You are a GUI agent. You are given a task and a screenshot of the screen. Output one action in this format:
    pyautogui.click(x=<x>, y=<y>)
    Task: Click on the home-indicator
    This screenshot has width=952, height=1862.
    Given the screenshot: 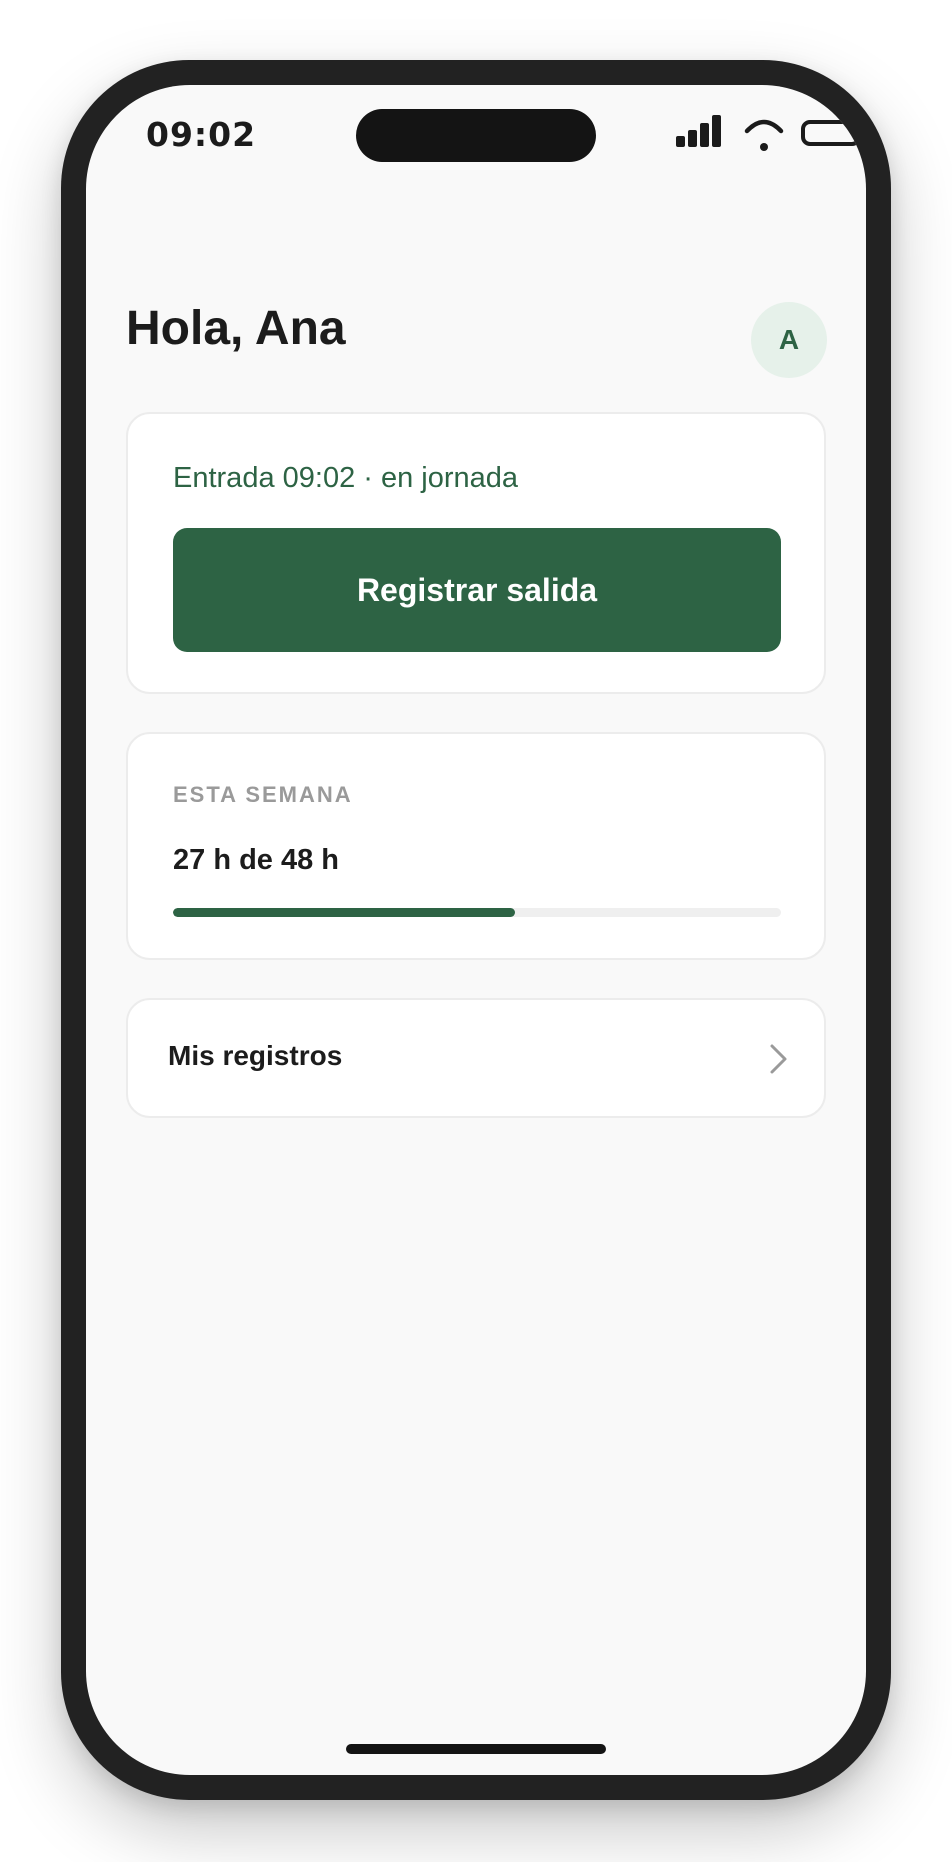 What is the action you would take?
    pyautogui.click(x=476, y=1749)
    